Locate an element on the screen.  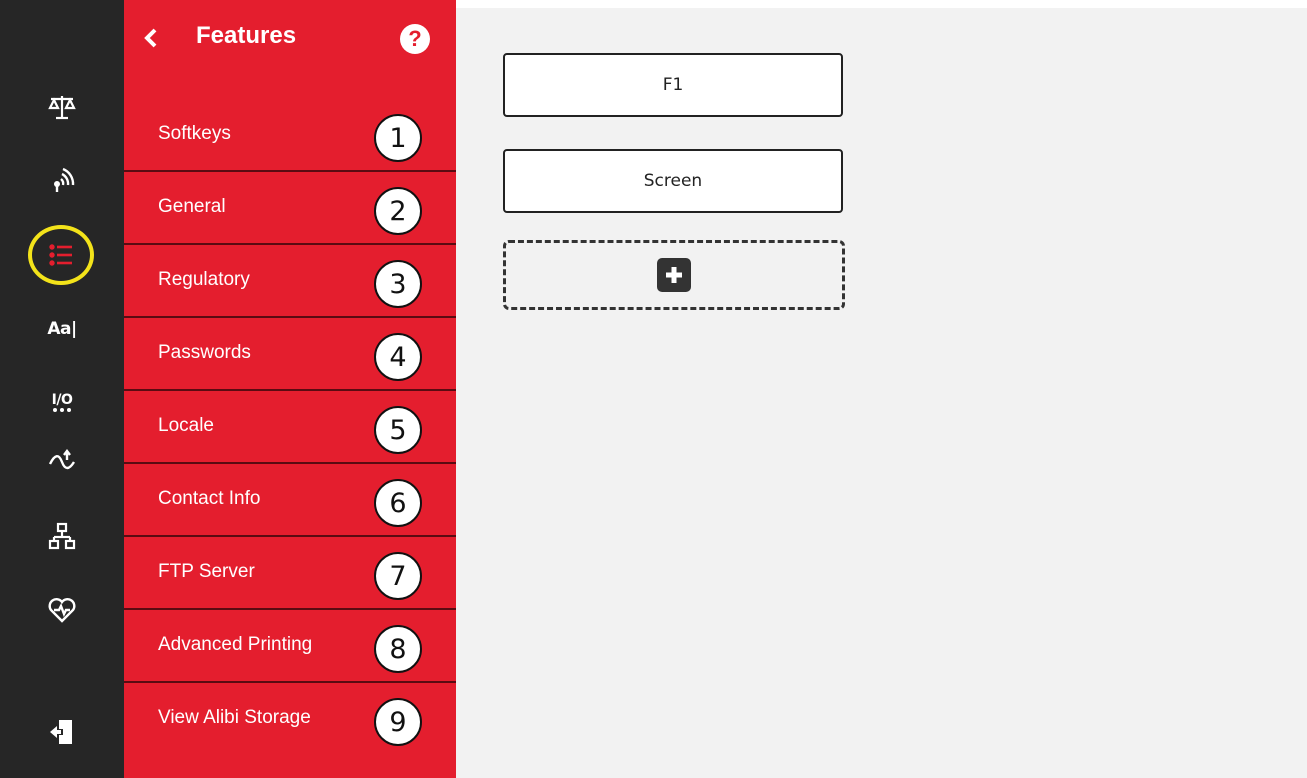
menu-item-advanced-printing: Advanced Printing 8 is located at coordinates (290, 646).